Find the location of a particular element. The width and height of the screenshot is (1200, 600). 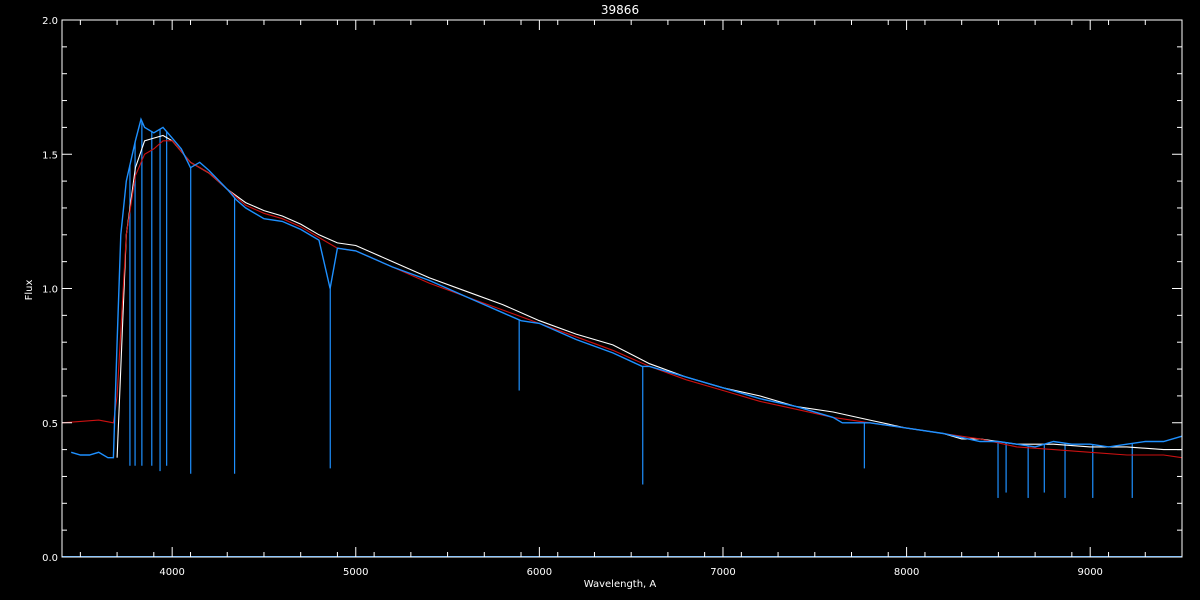

y-tick-label: 0.0 is located at coordinates (50, 558).